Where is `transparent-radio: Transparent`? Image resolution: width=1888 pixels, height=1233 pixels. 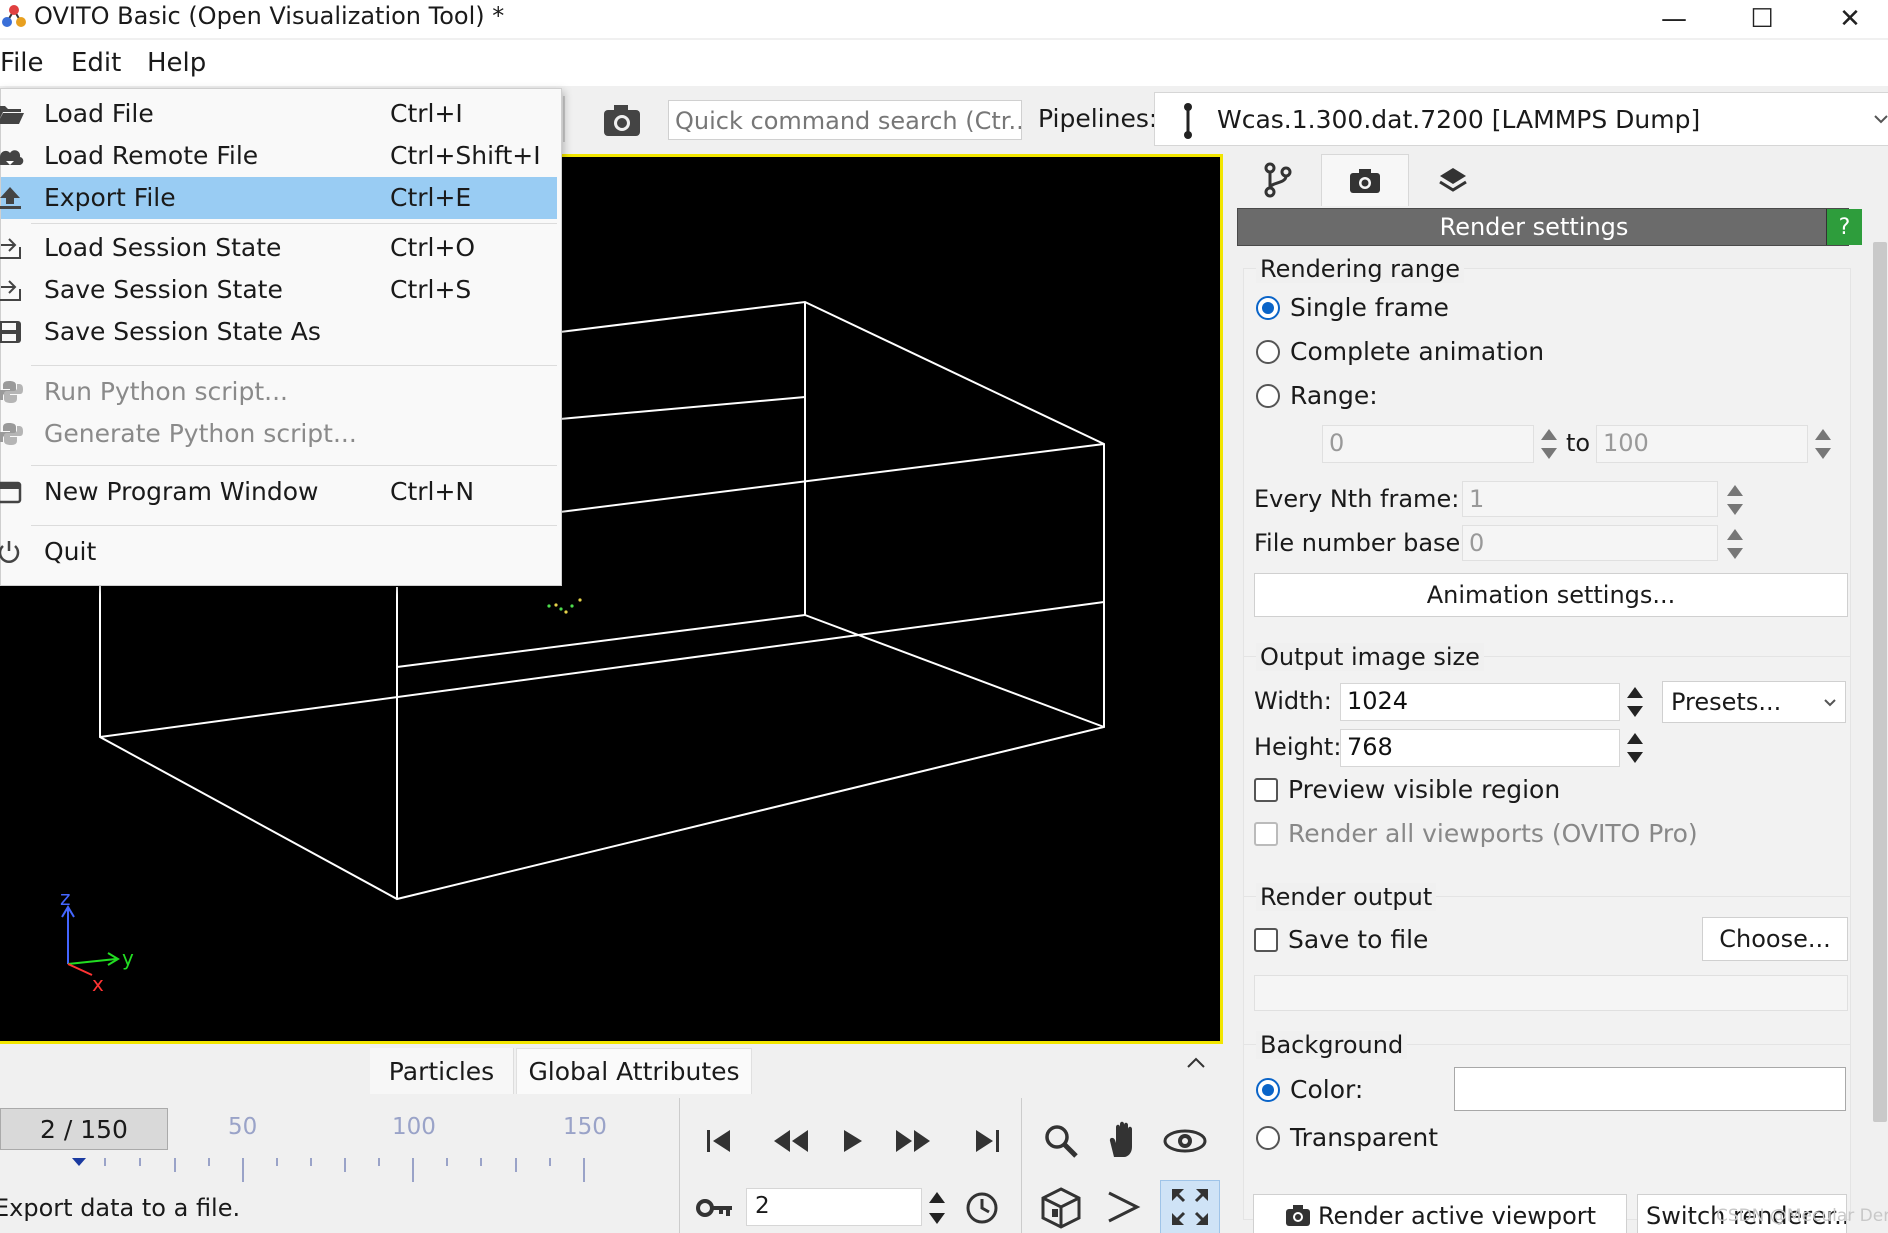
transparent-radio: Transparent is located at coordinates (1347, 1137).